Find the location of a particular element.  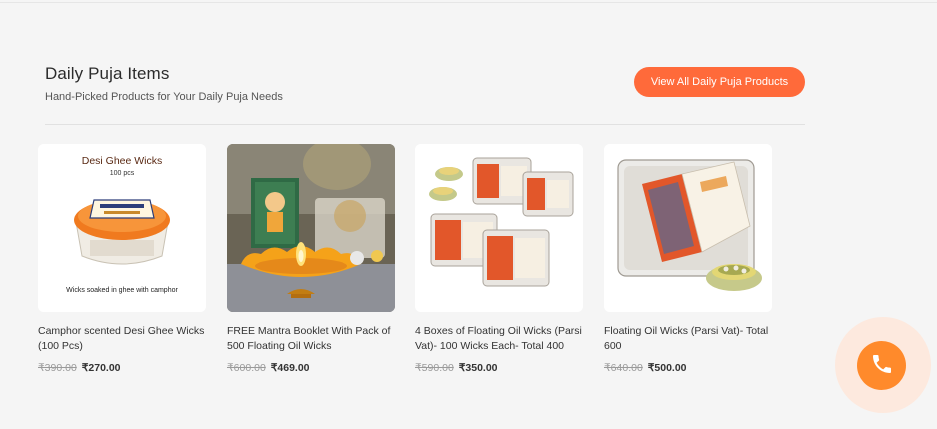

price-row: ₹590.00 ₹350.00 is located at coordinates (499, 368).